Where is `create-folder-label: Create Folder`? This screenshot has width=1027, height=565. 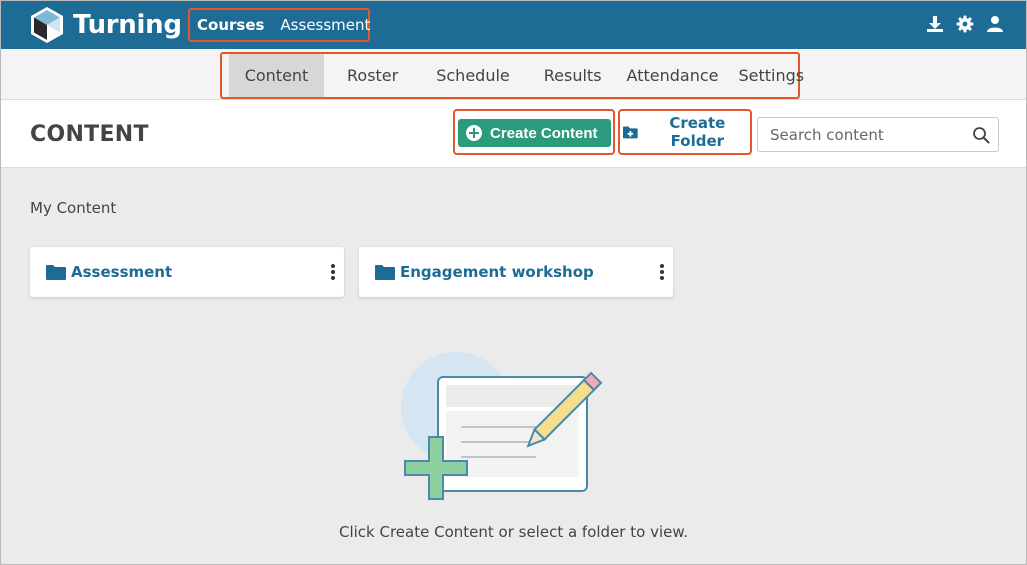 create-folder-label: Create Folder is located at coordinates (697, 132).